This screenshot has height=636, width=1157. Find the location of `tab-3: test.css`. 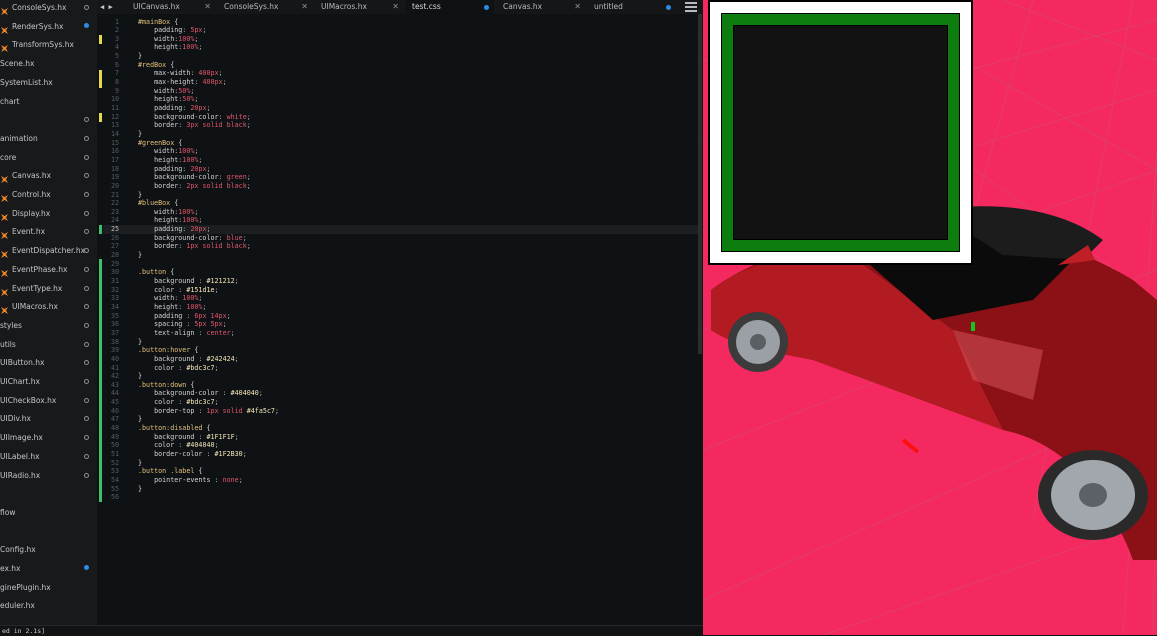

tab-3: test.css is located at coordinates (450, 7).